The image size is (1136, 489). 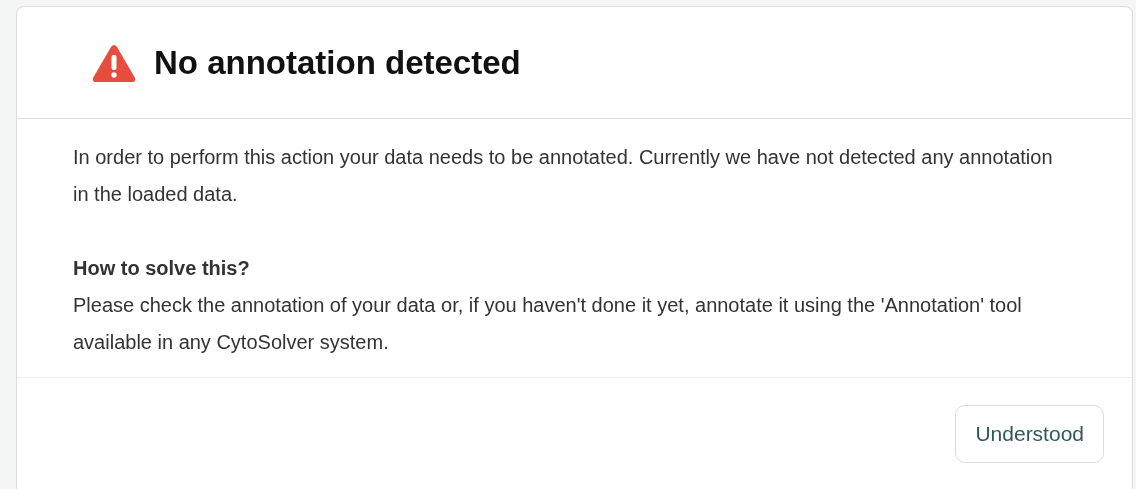 I want to click on message-text: In order to perform this action your data needs to be annotated. Currently we have not detected any annotation in the loaded data., so click(x=563, y=176).